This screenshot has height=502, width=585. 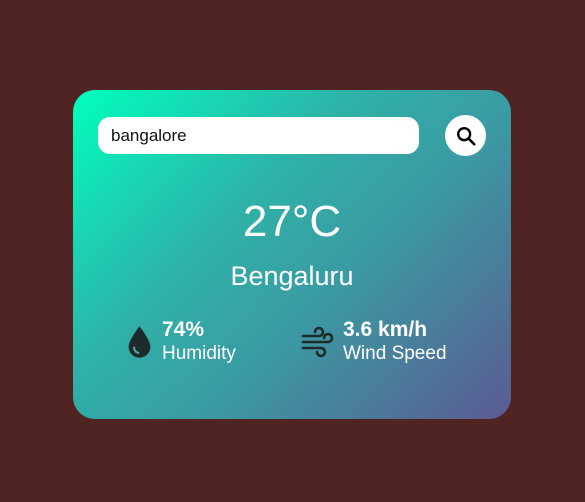 What do you see at coordinates (385, 329) in the screenshot?
I see `wind-value: 3.6 km/h` at bounding box center [385, 329].